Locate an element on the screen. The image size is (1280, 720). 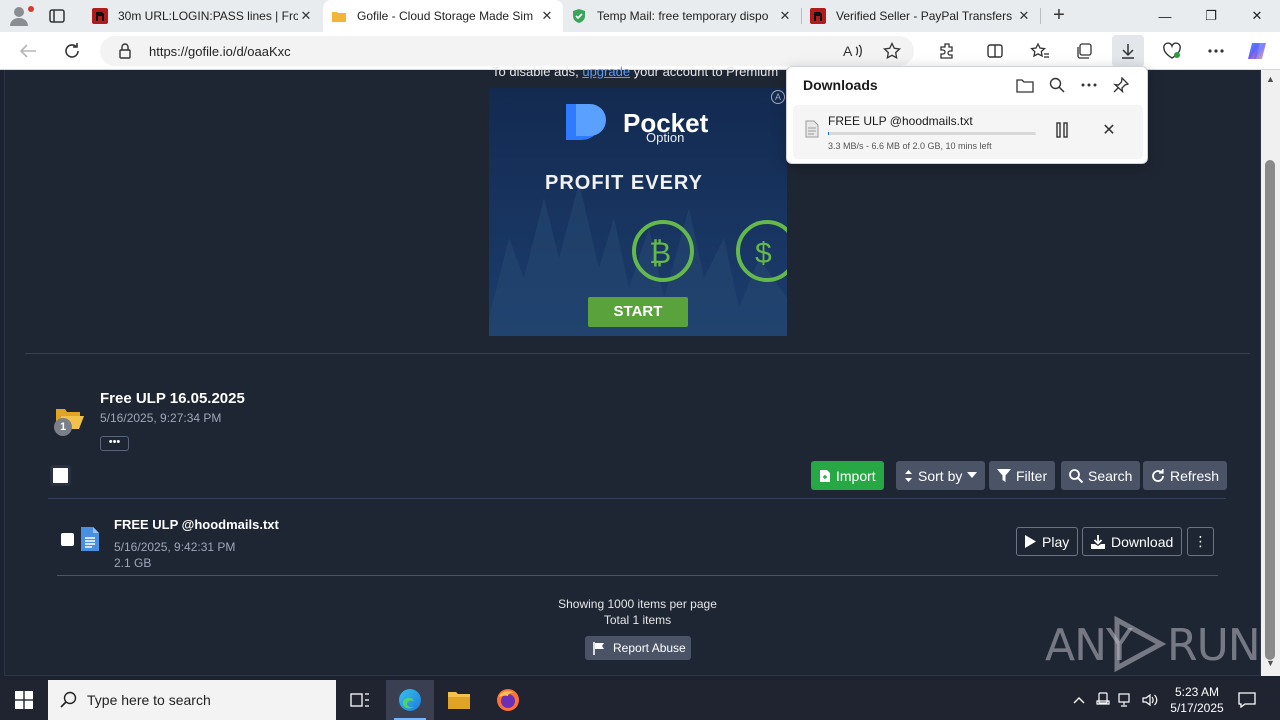
tab-3: Verified Seller - PayPal Transfers - ✕ is located at coordinates (921, 16).